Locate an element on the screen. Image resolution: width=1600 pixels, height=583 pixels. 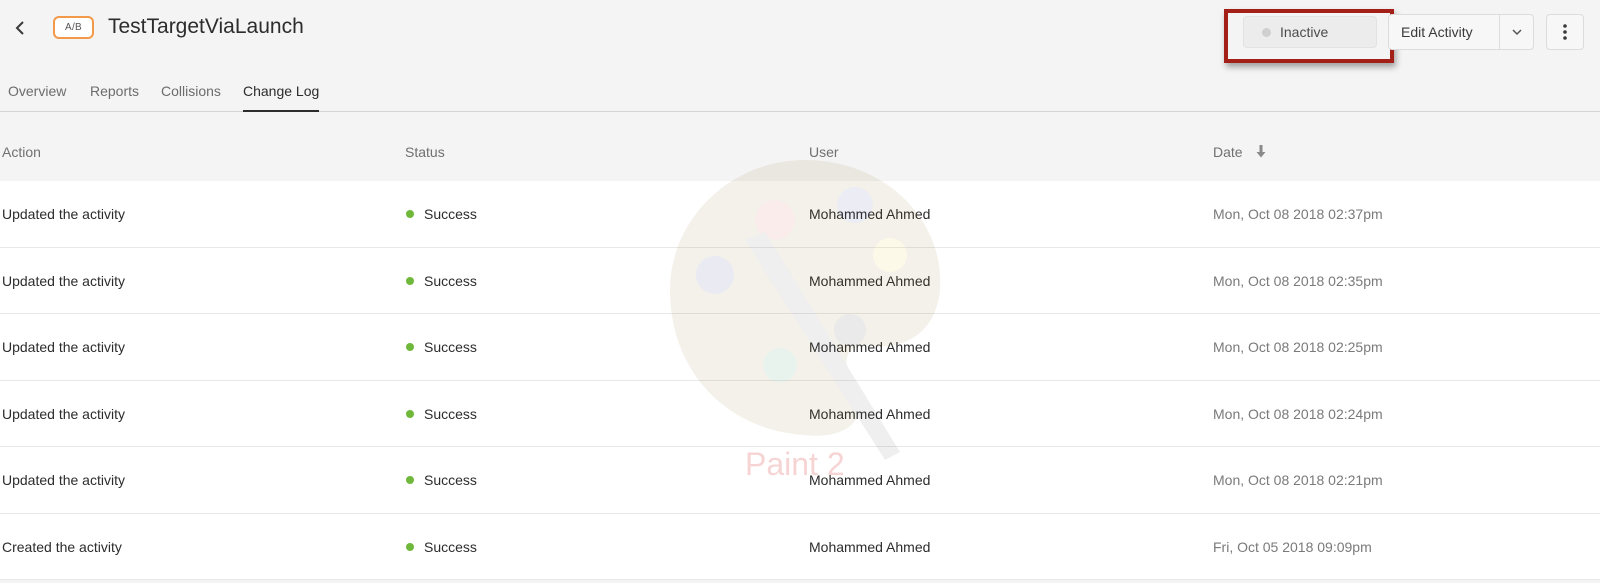
edit-activity-group: Edit Activity is located at coordinates (1461, 32).